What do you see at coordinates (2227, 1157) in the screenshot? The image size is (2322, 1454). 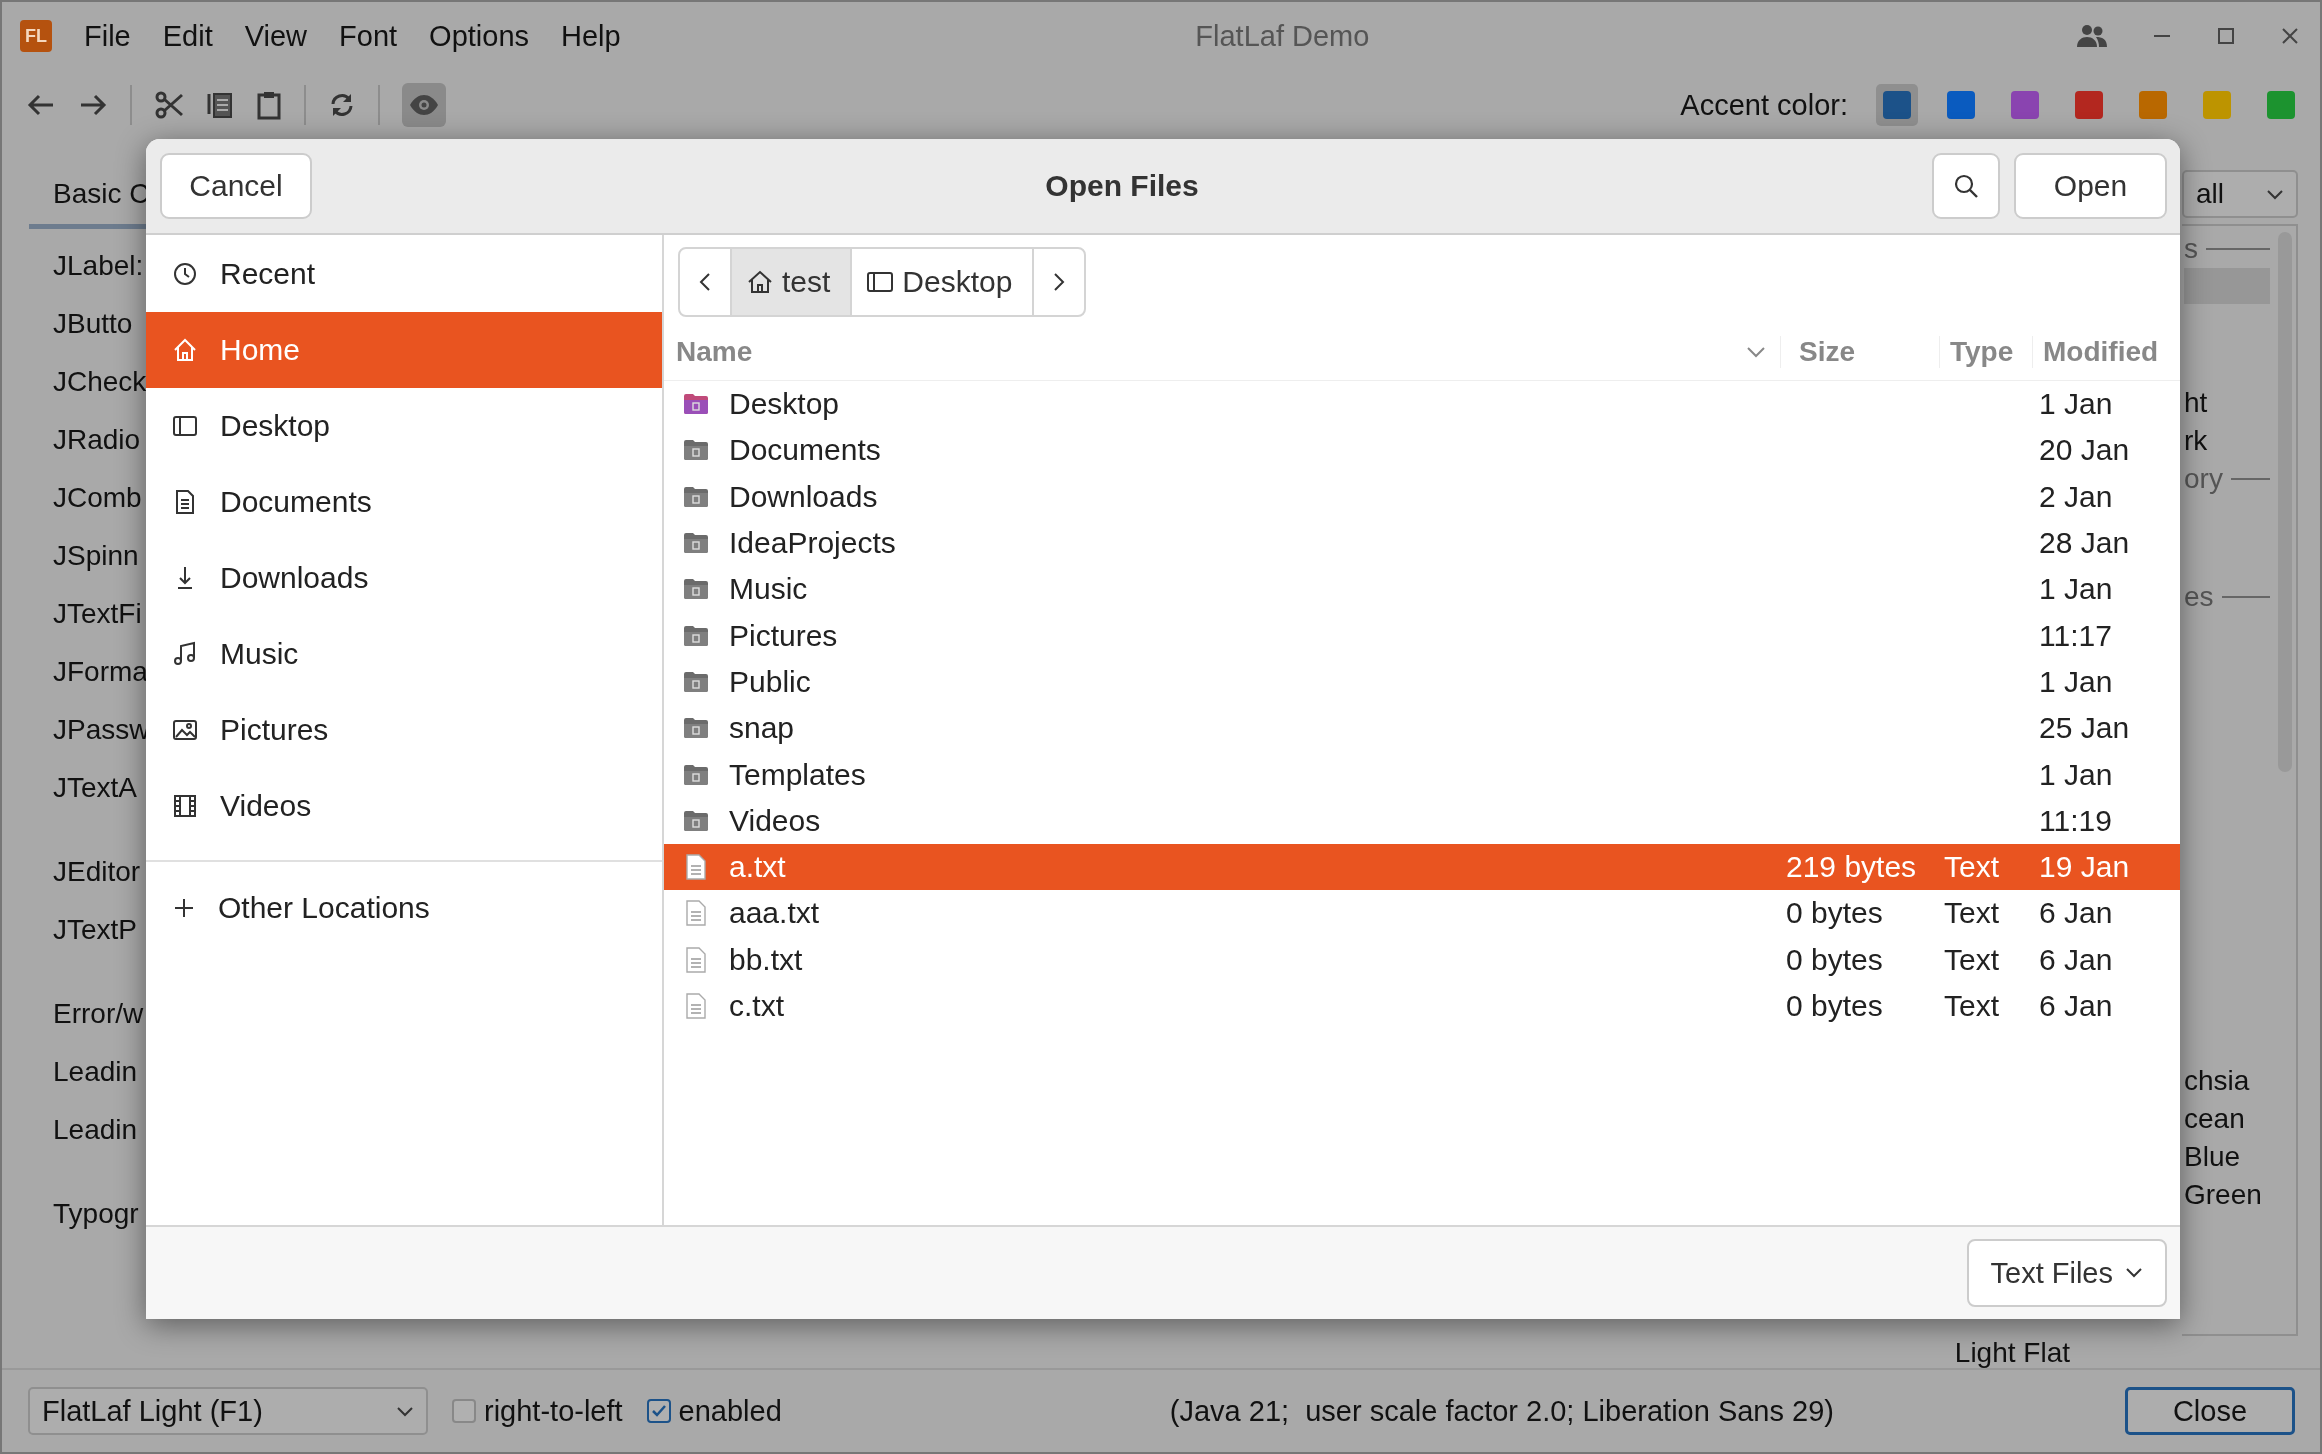 I see `list-item: Blue` at bounding box center [2227, 1157].